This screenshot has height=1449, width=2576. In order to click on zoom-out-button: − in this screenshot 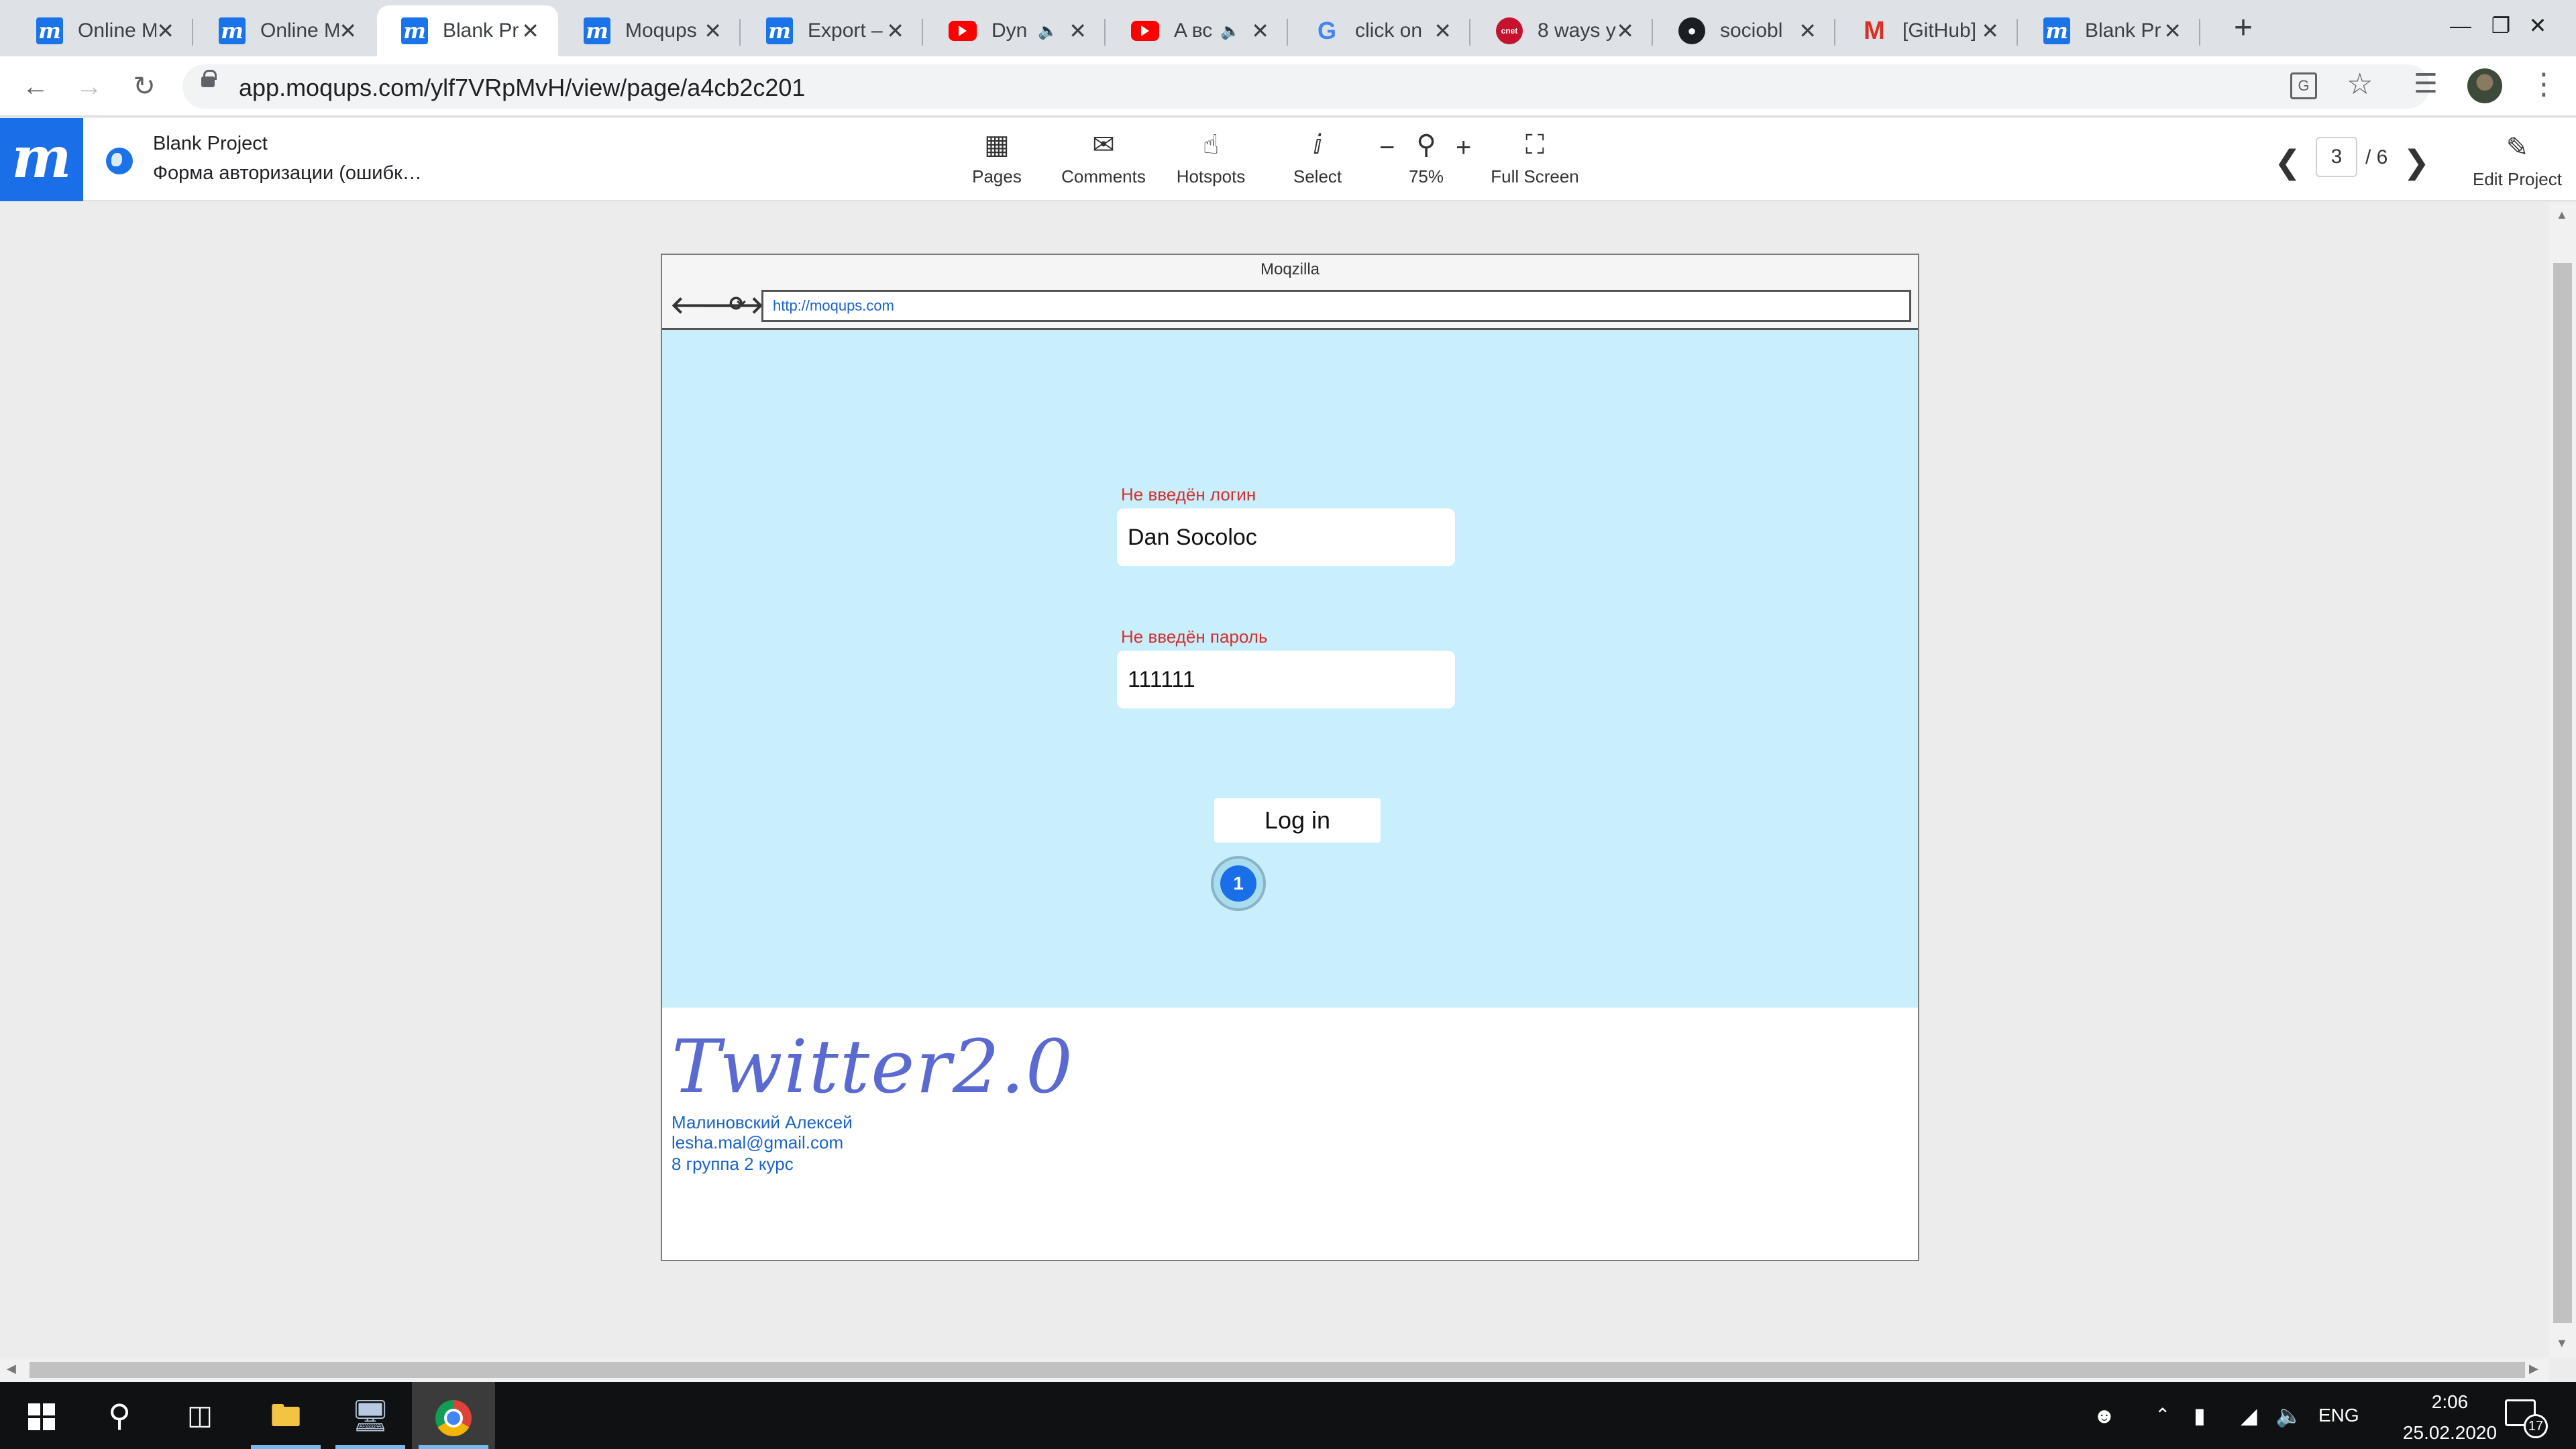, I will do `click(1387, 148)`.